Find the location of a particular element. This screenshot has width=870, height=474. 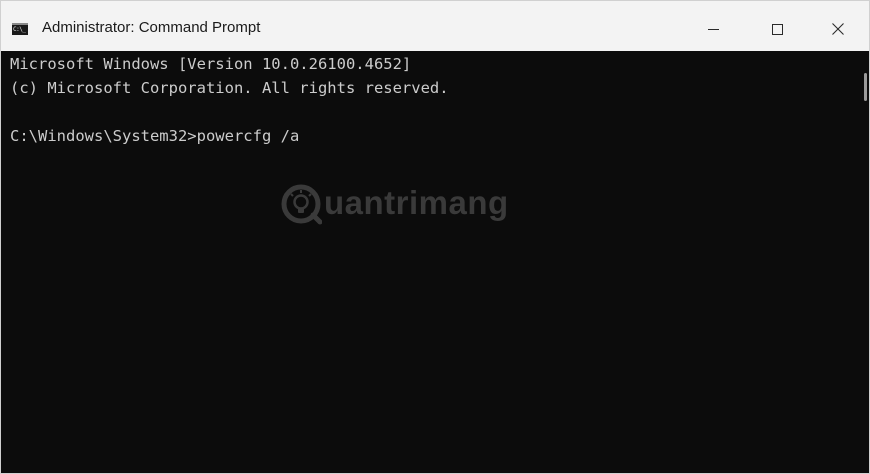

window-title: Administrator: Command Prompt is located at coordinates (151, 27).